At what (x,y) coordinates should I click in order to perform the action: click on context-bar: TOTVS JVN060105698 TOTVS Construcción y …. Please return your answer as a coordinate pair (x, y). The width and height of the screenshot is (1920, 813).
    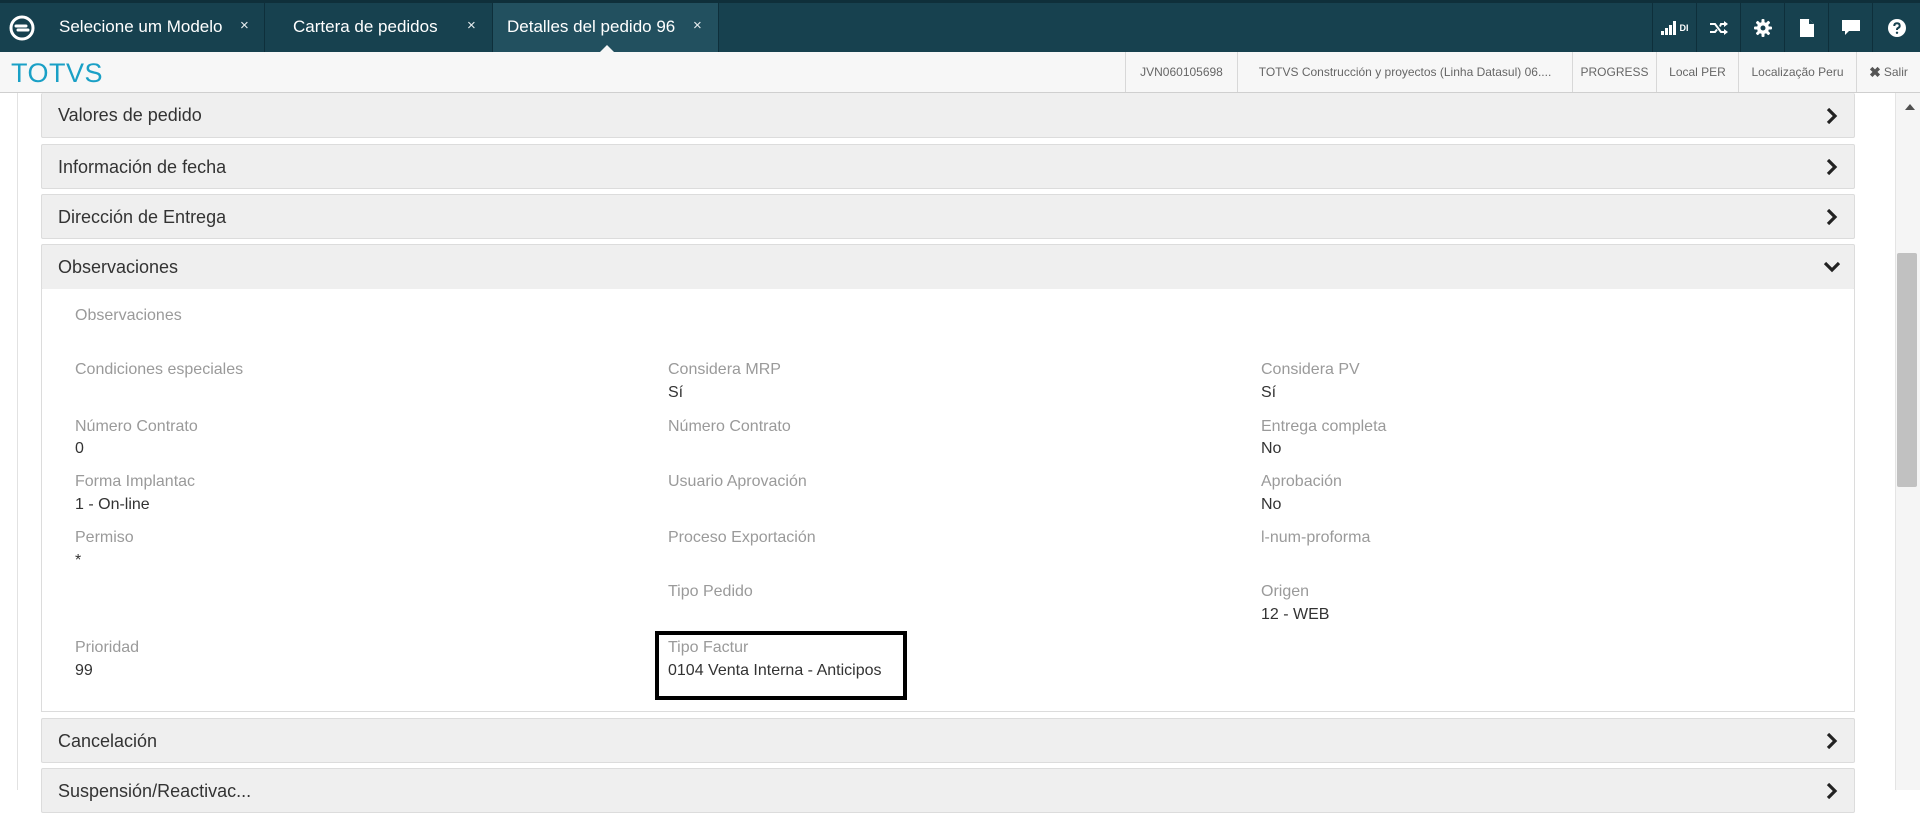
    Looking at the image, I should click on (960, 72).